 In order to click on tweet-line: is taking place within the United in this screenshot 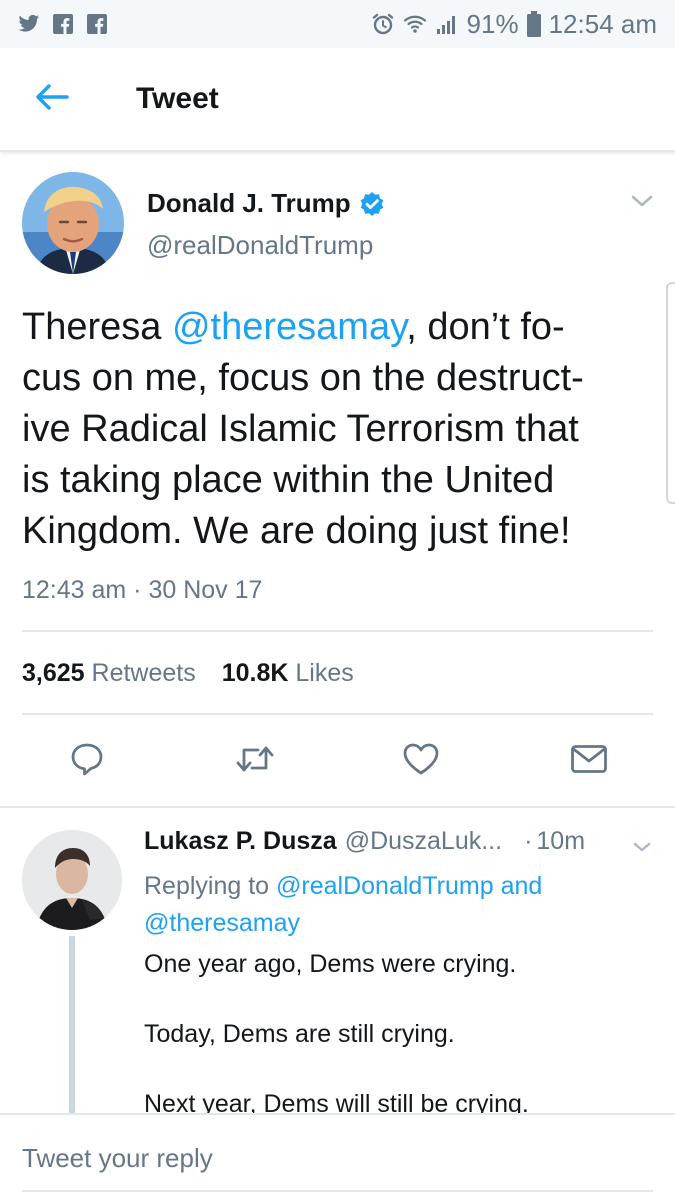, I will do `click(288, 480)`.